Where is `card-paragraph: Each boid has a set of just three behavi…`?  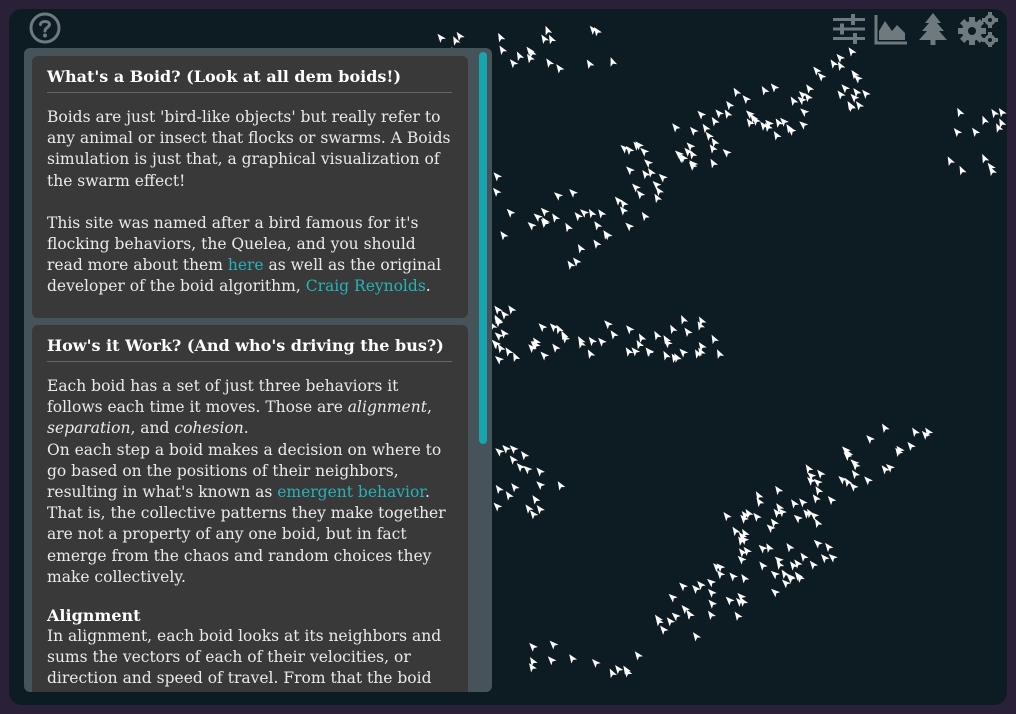
card-paragraph: Each boid has a set of just three behavi… is located at coordinates (249, 408).